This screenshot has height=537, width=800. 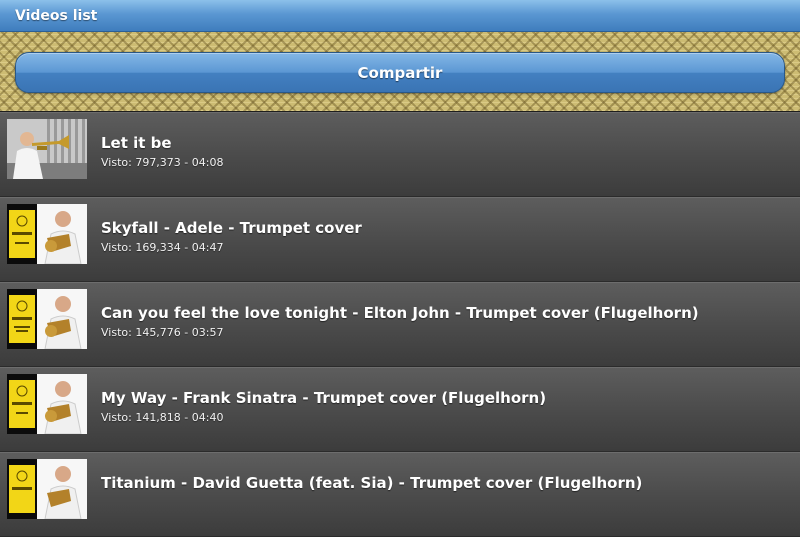 I want to click on share-button: Compartir, so click(x=400, y=72).